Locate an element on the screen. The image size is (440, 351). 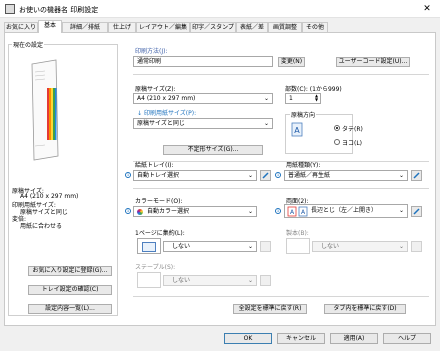
tab-label: 基本 is located at coordinates (49, 25).